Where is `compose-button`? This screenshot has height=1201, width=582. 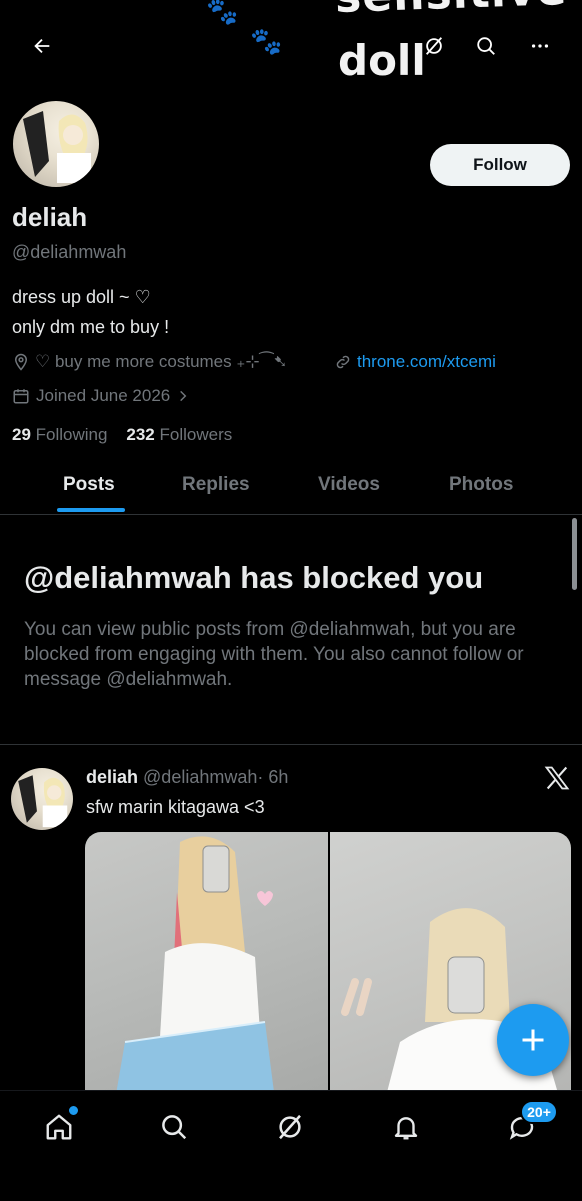
compose-button is located at coordinates (533, 1040).